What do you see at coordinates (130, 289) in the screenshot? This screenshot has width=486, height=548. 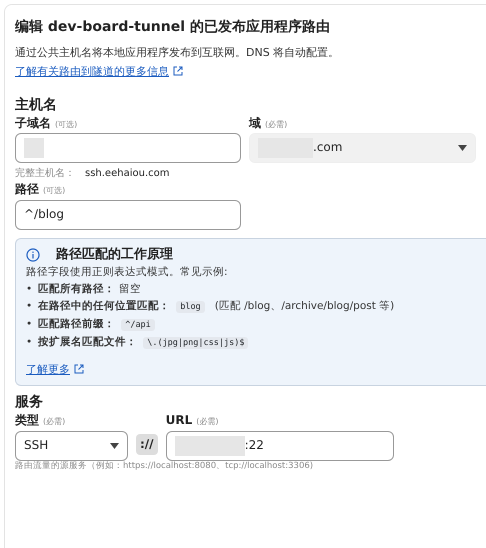 I see `example-text: 留空` at bounding box center [130, 289].